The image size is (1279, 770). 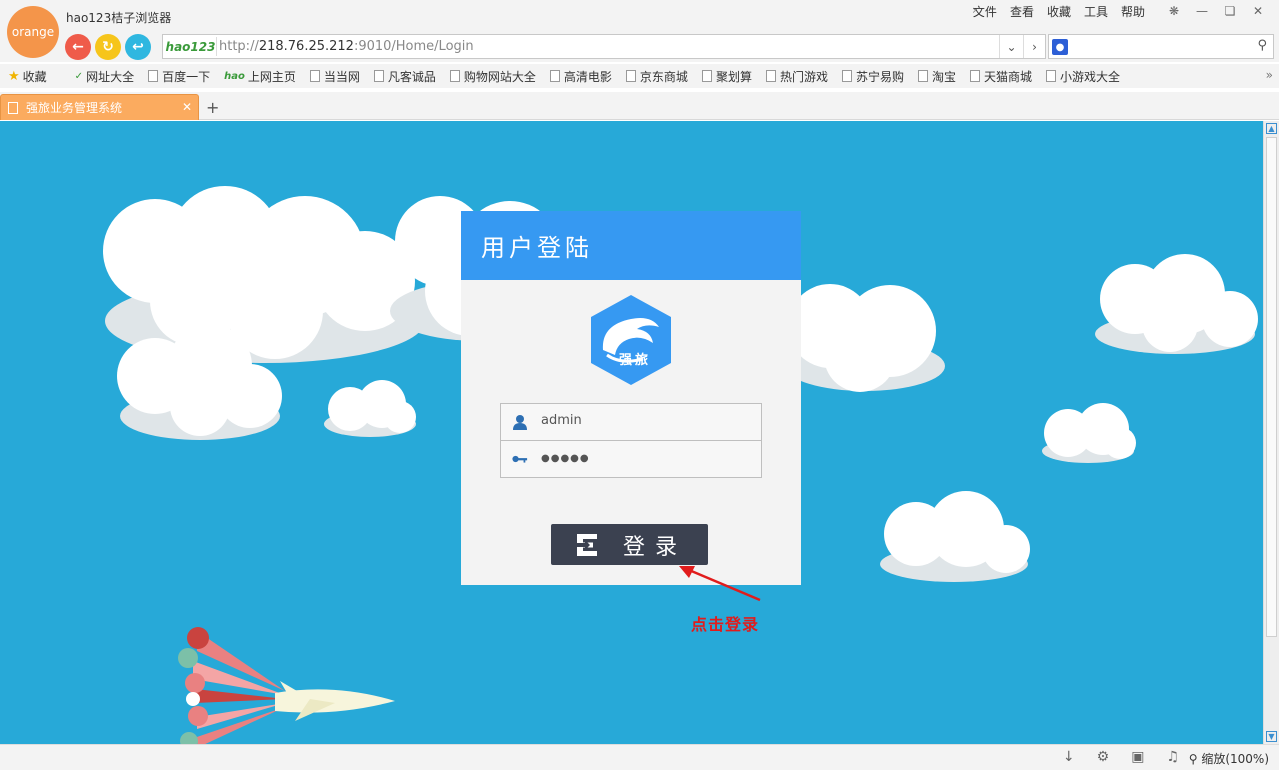 What do you see at coordinates (631, 459) in the screenshot?
I see `password-field: ●●●●●` at bounding box center [631, 459].